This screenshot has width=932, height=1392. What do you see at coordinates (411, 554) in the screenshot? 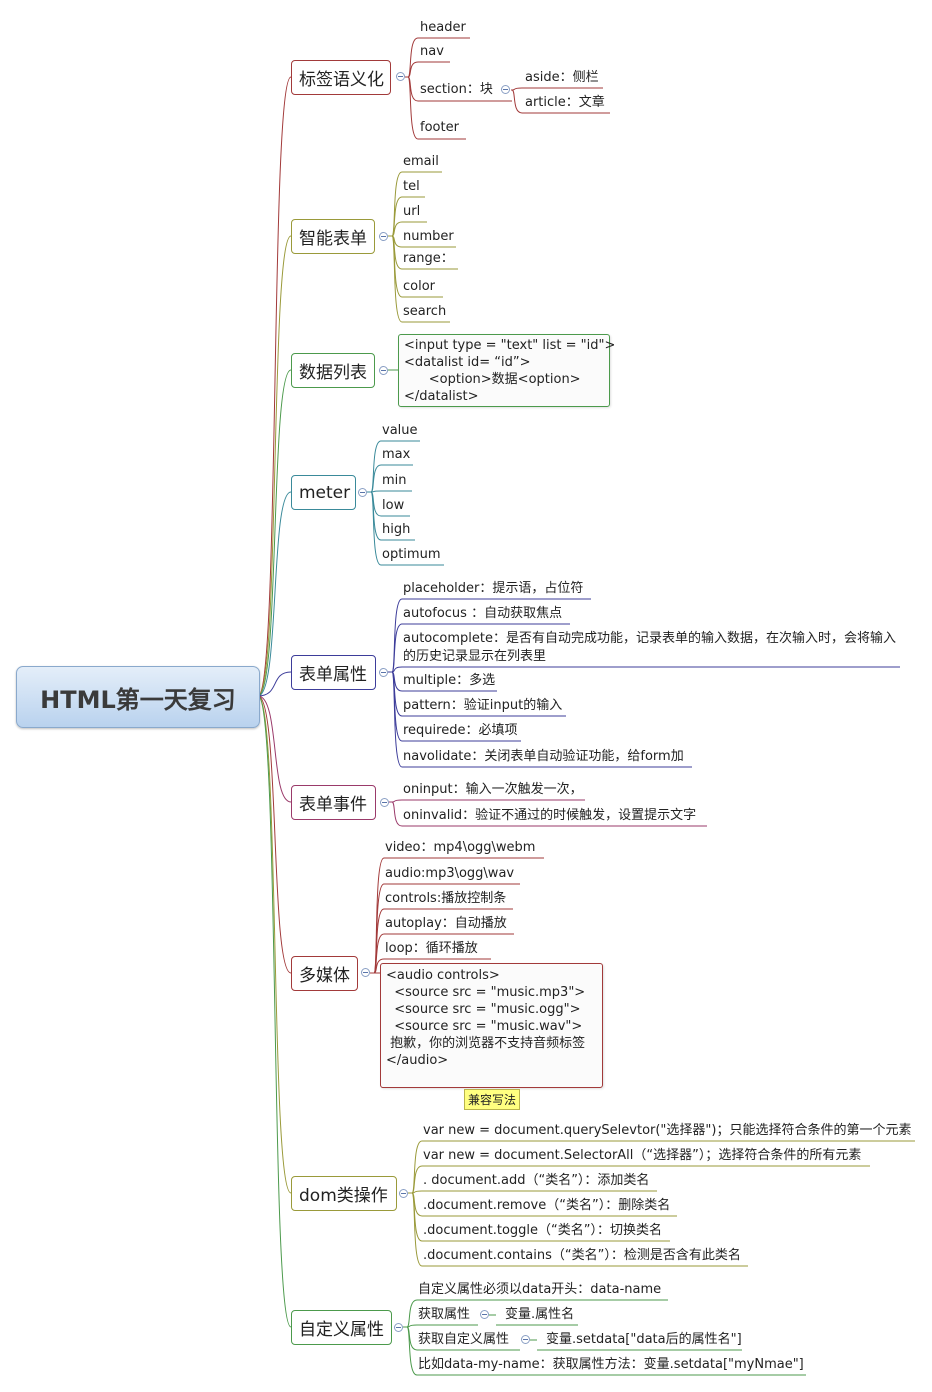
I see `meter-item: optimum` at bounding box center [411, 554].